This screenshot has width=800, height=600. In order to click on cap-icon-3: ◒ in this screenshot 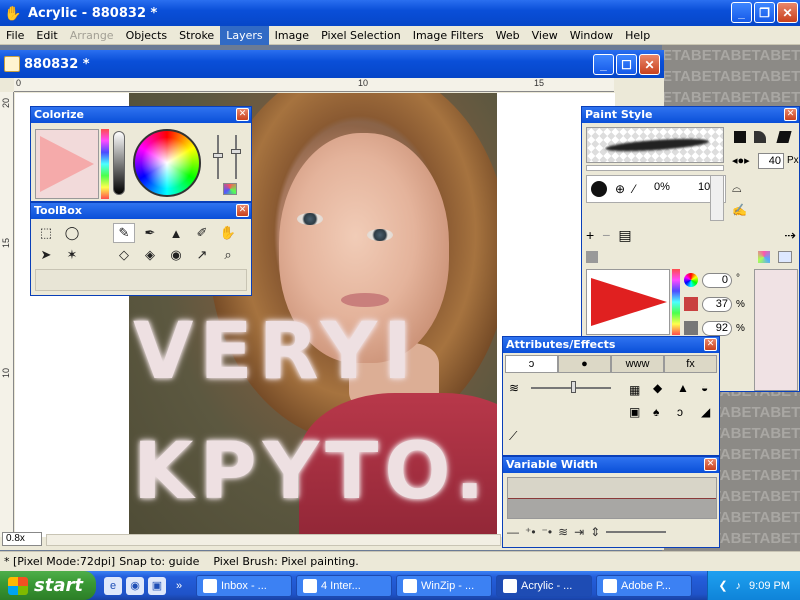, I will do `click(704, 388)`.